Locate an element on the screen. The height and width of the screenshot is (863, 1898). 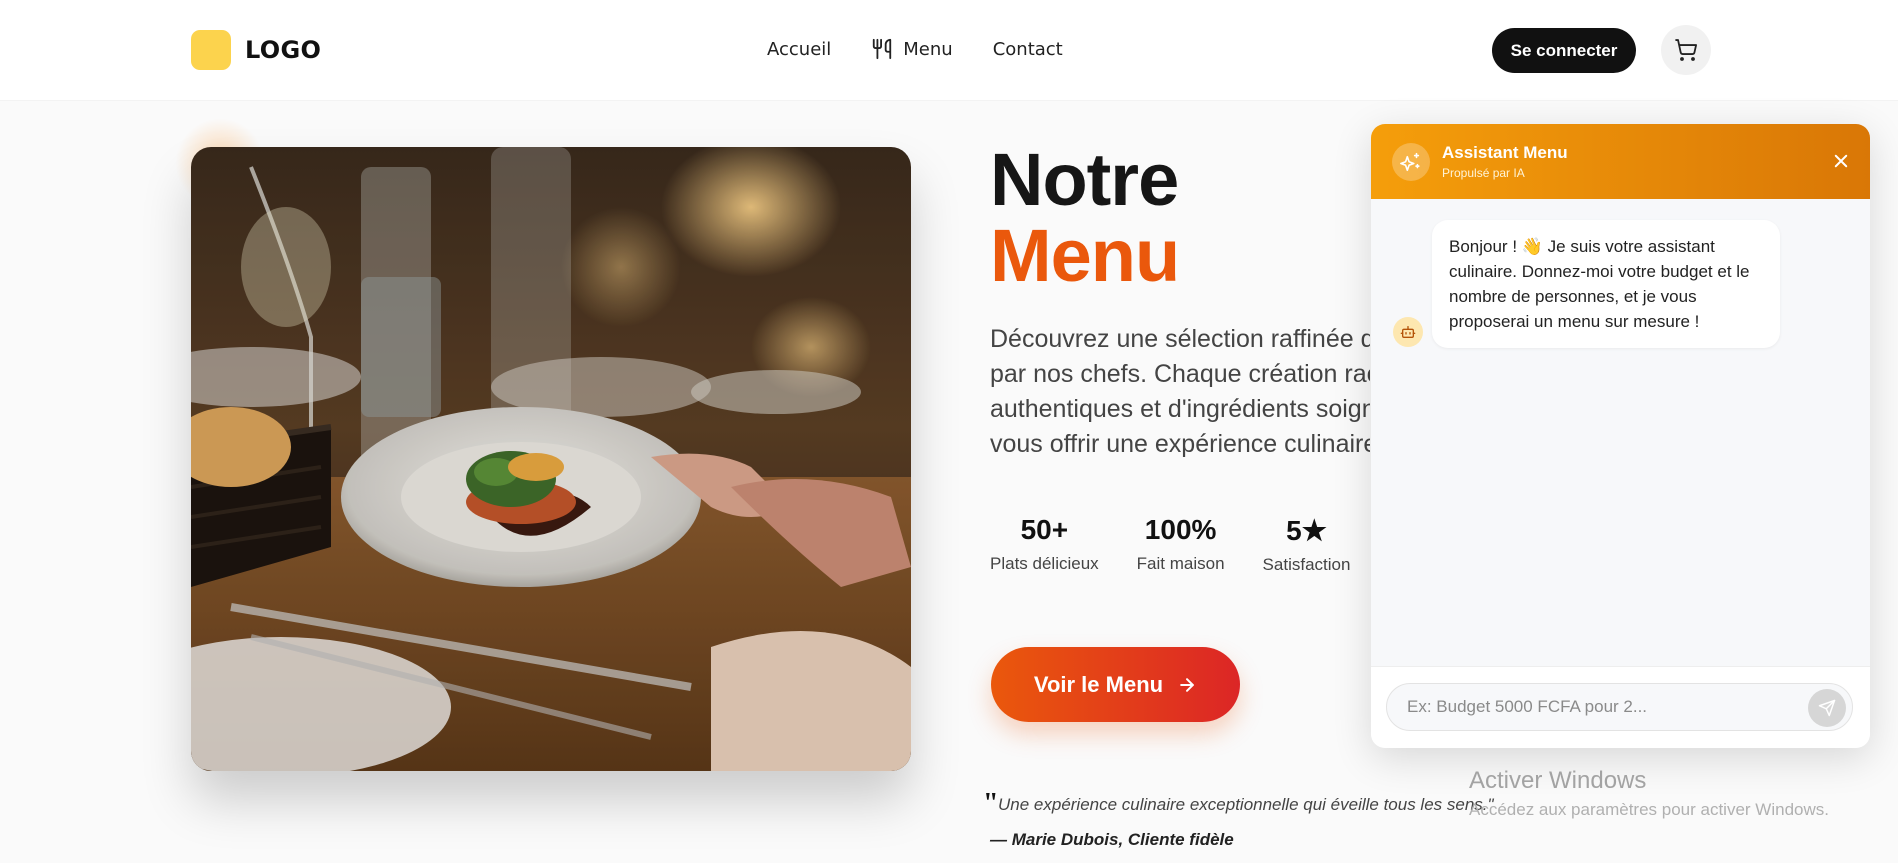
quote-mark-icon: " is located at coordinates (991, 803).